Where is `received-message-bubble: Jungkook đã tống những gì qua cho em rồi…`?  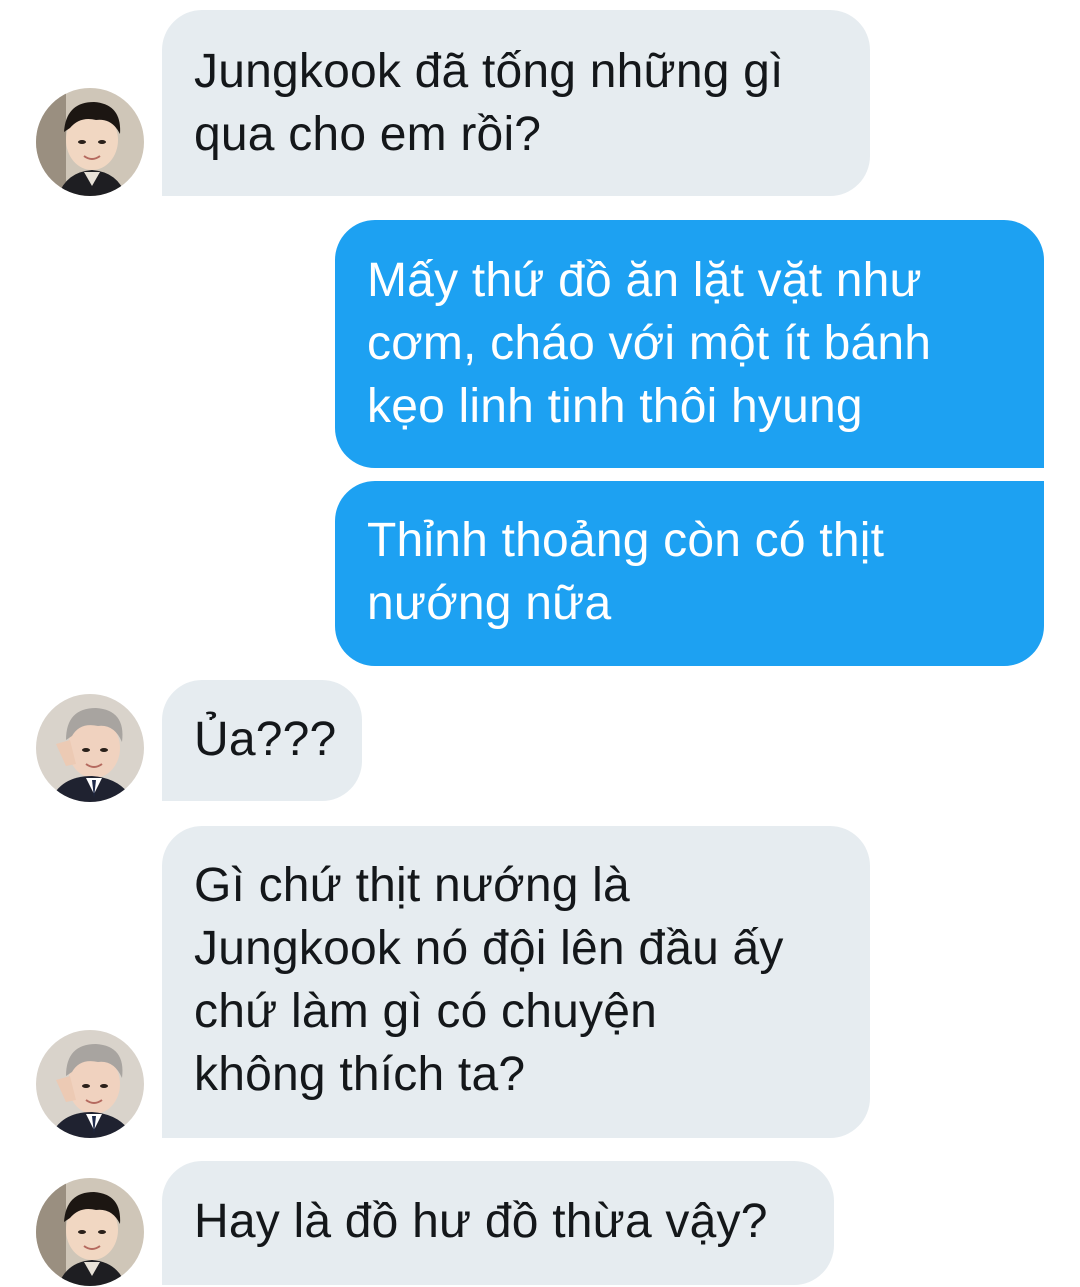 received-message-bubble: Jungkook đã tống những gì qua cho em rồi… is located at coordinates (516, 103).